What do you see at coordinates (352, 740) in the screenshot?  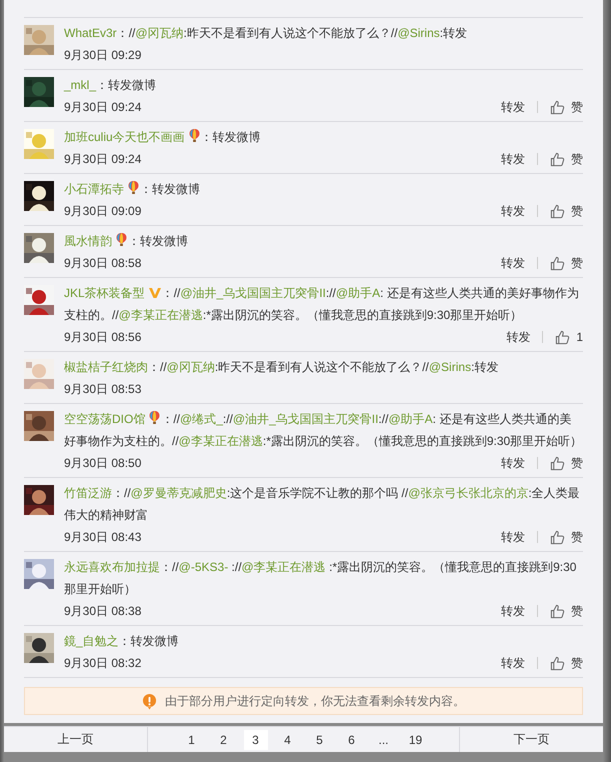 I see `page-link: 6` at bounding box center [352, 740].